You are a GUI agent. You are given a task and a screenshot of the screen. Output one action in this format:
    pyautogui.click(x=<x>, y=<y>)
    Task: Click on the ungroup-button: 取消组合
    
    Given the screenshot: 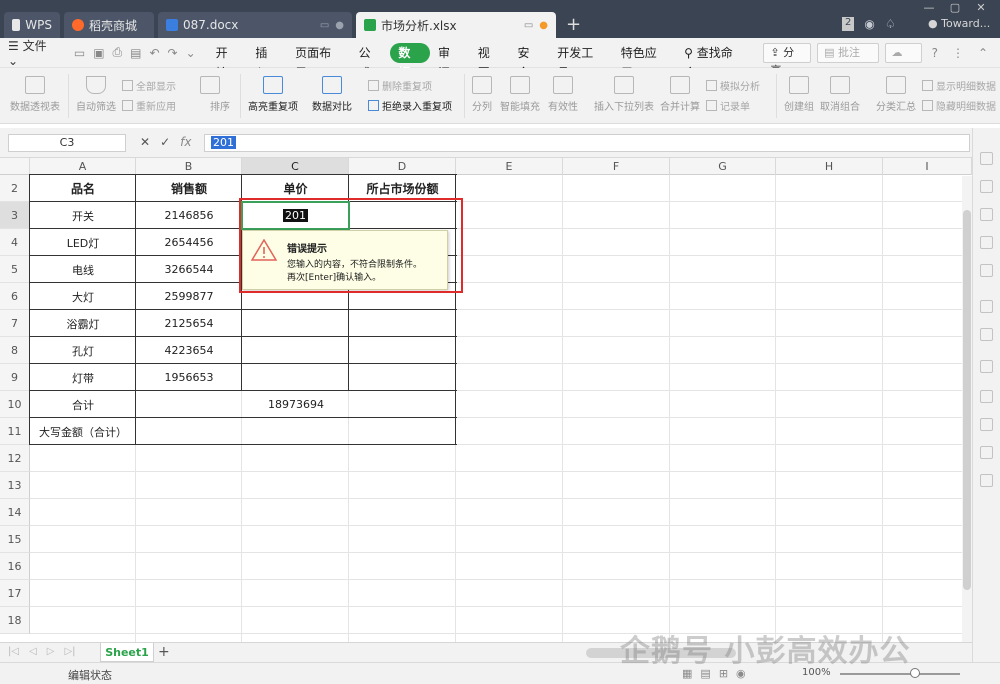 What is the action you would take?
    pyautogui.click(x=840, y=94)
    